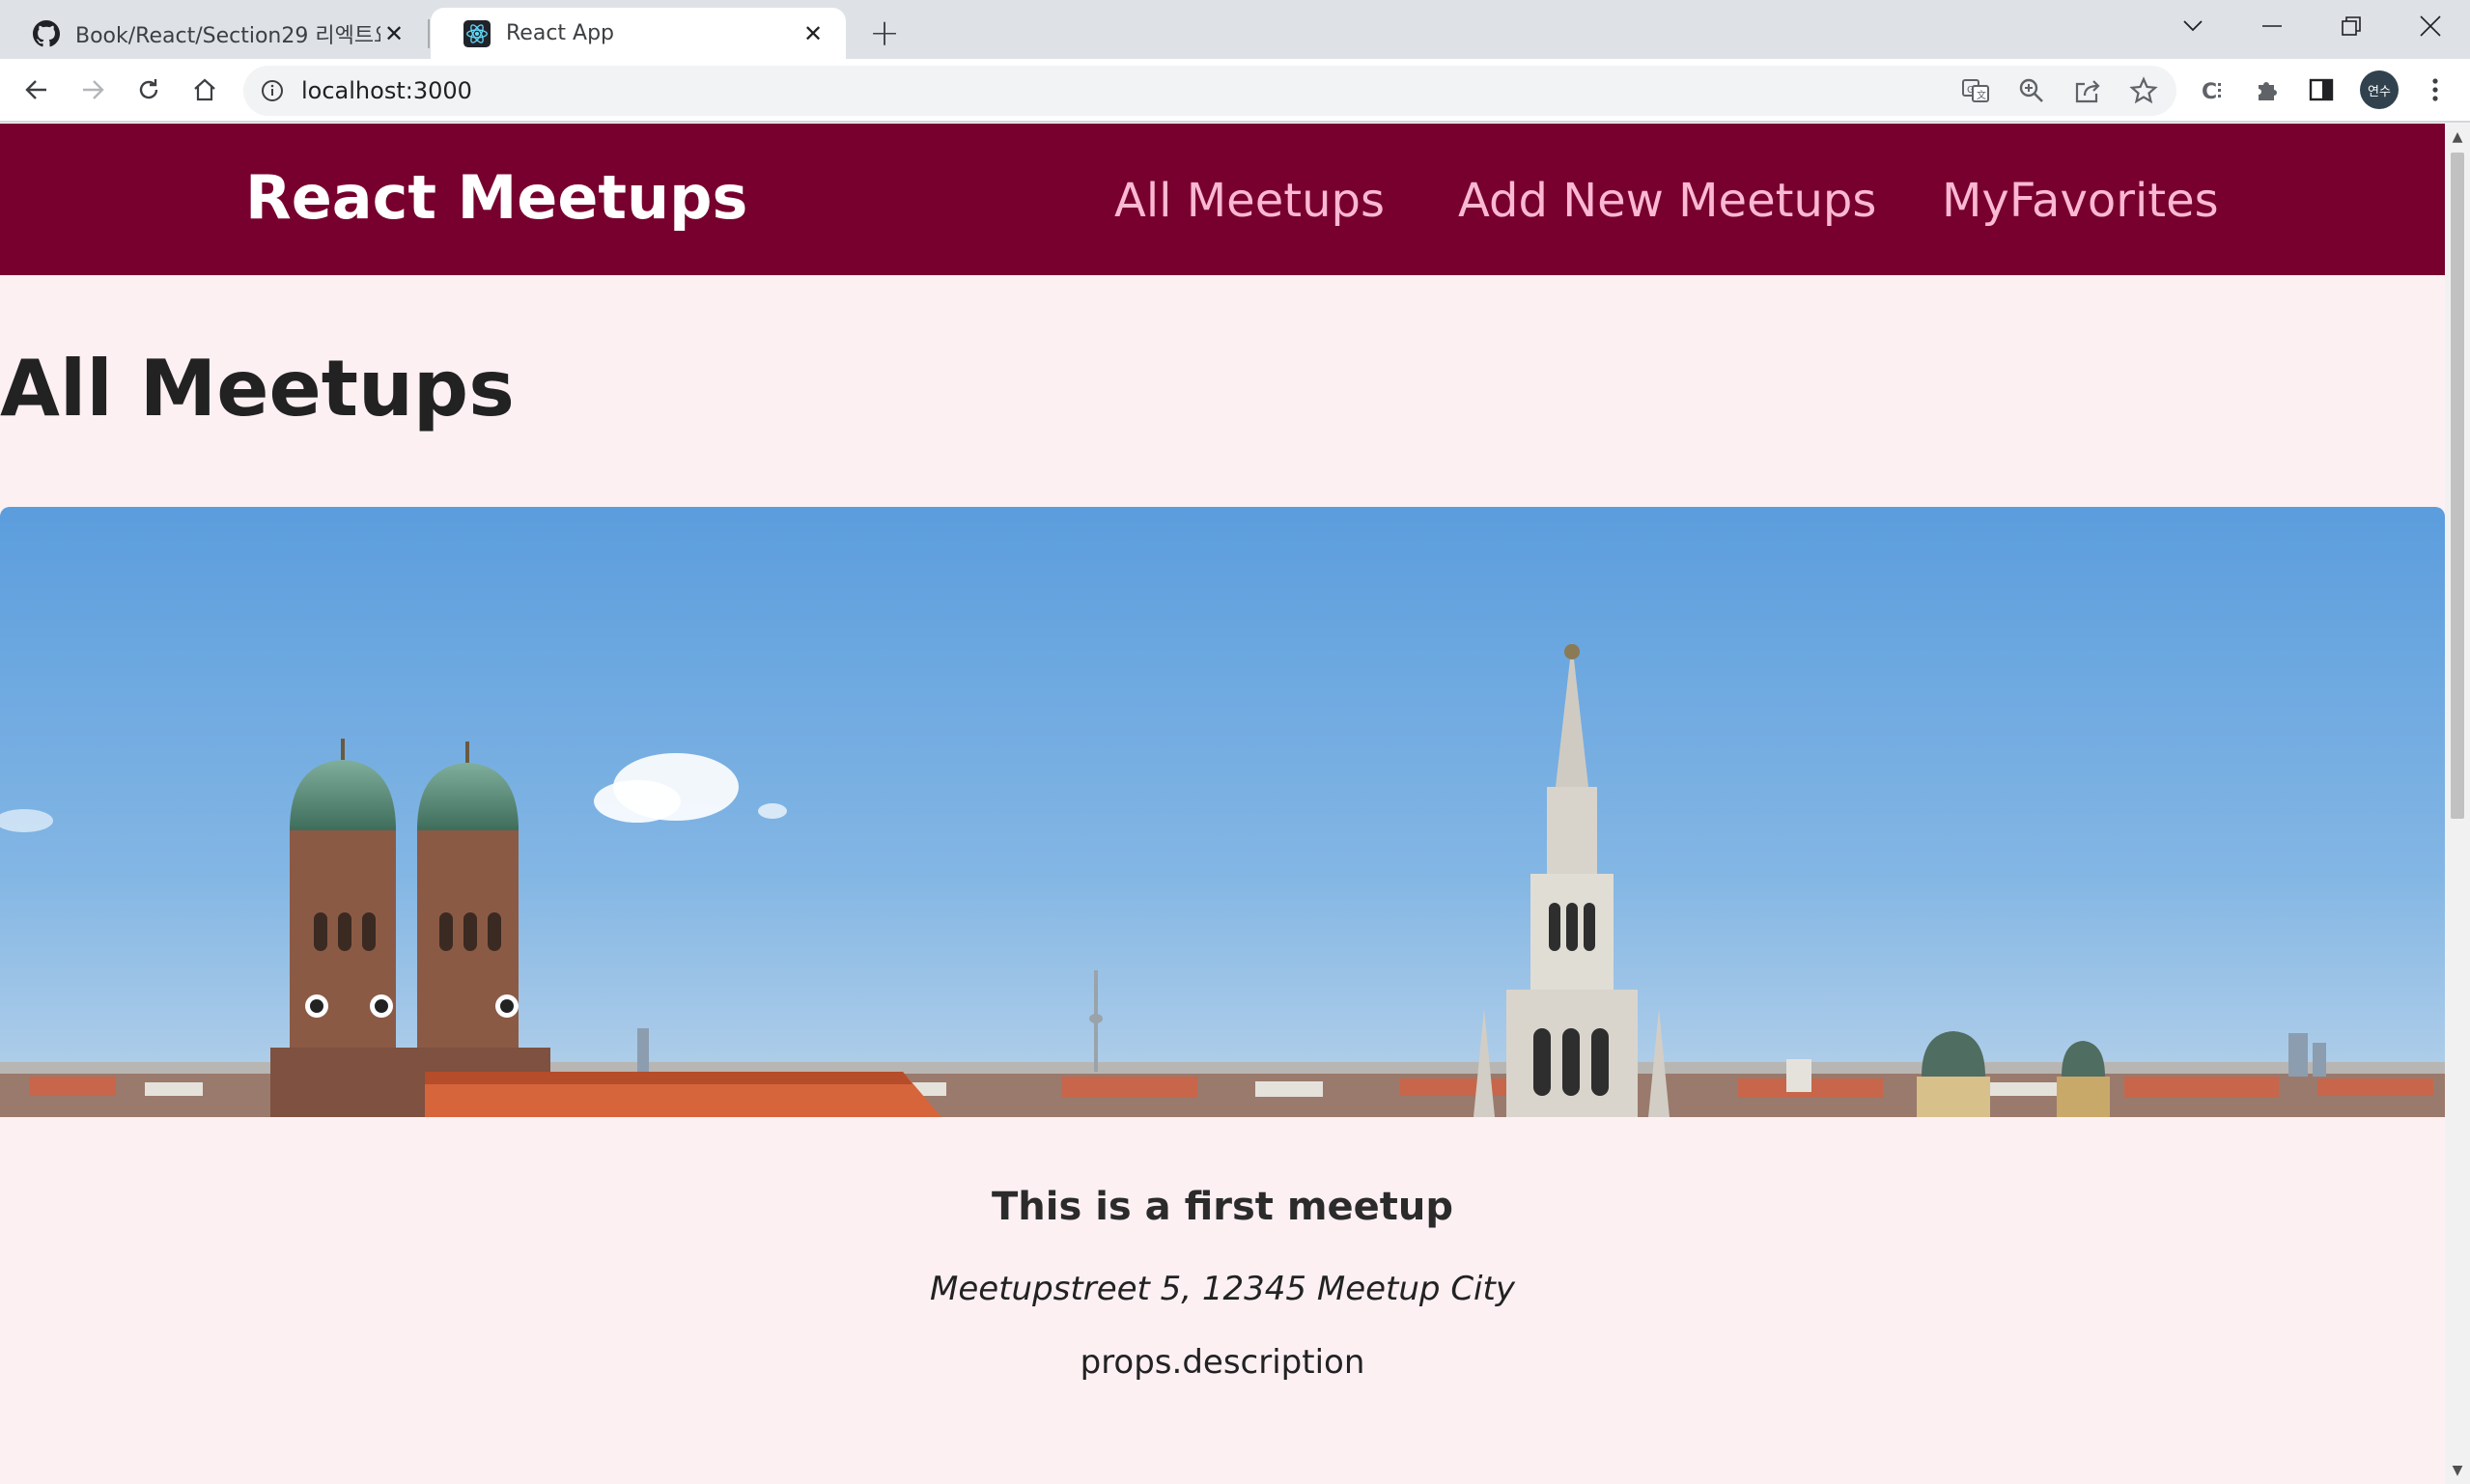  What do you see at coordinates (2143, 91) in the screenshot?
I see `bookmark-star-icon` at bounding box center [2143, 91].